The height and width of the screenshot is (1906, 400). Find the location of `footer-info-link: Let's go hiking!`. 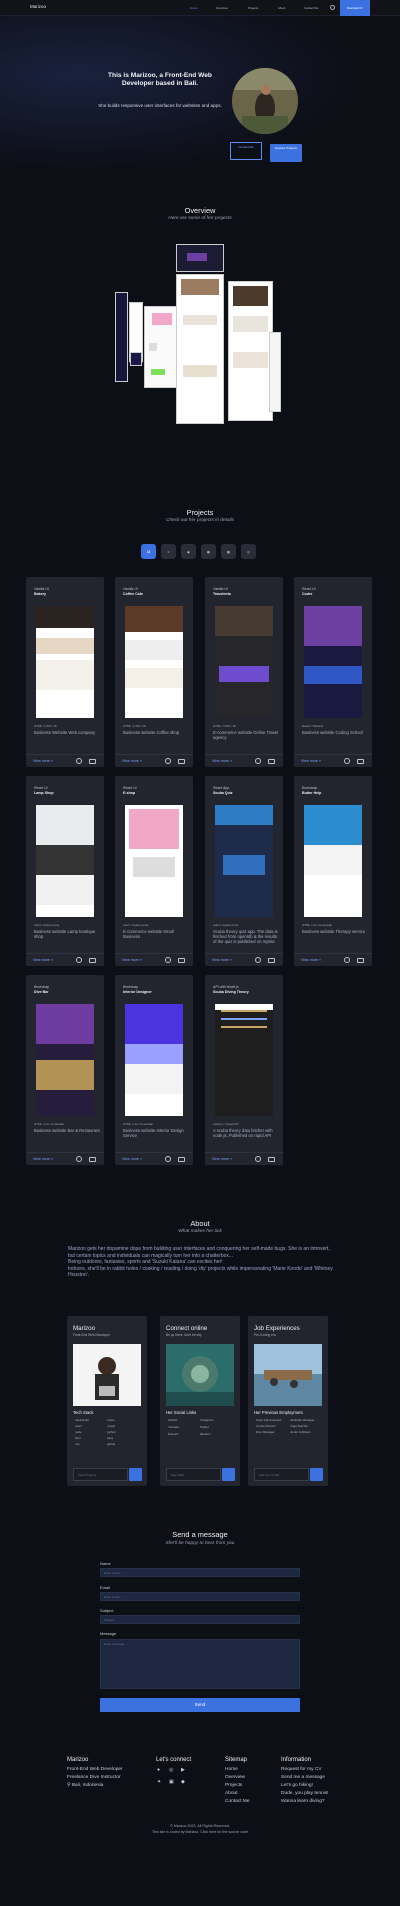

footer-info-link: Let's go hiking! is located at coordinates (297, 1785).